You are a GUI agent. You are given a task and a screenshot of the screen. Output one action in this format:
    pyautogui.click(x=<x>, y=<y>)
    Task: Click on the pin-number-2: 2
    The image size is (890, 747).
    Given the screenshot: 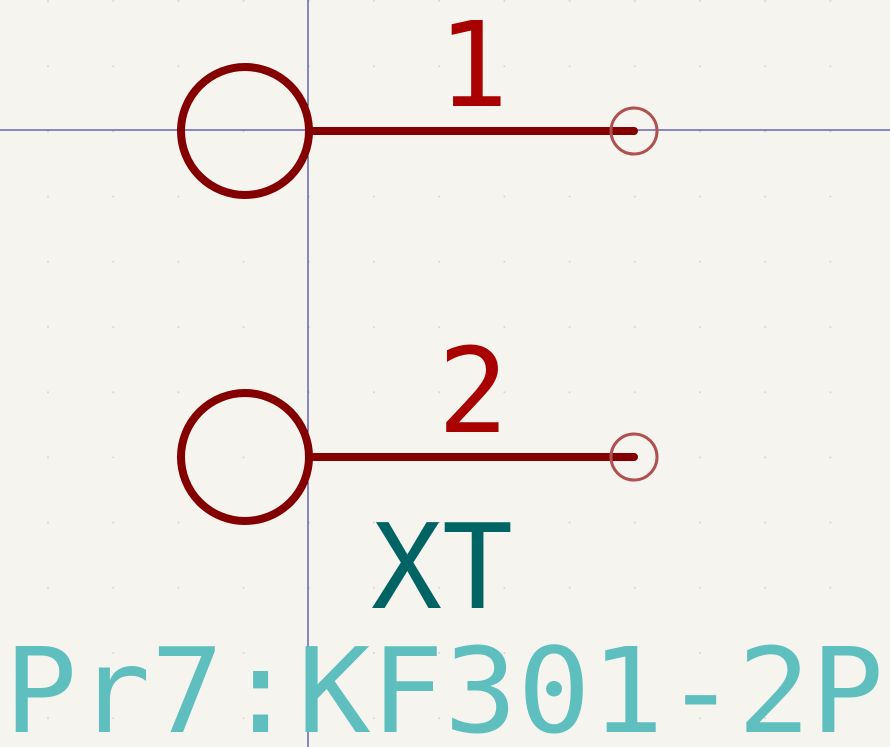 What is the action you would take?
    pyautogui.click(x=472, y=391)
    